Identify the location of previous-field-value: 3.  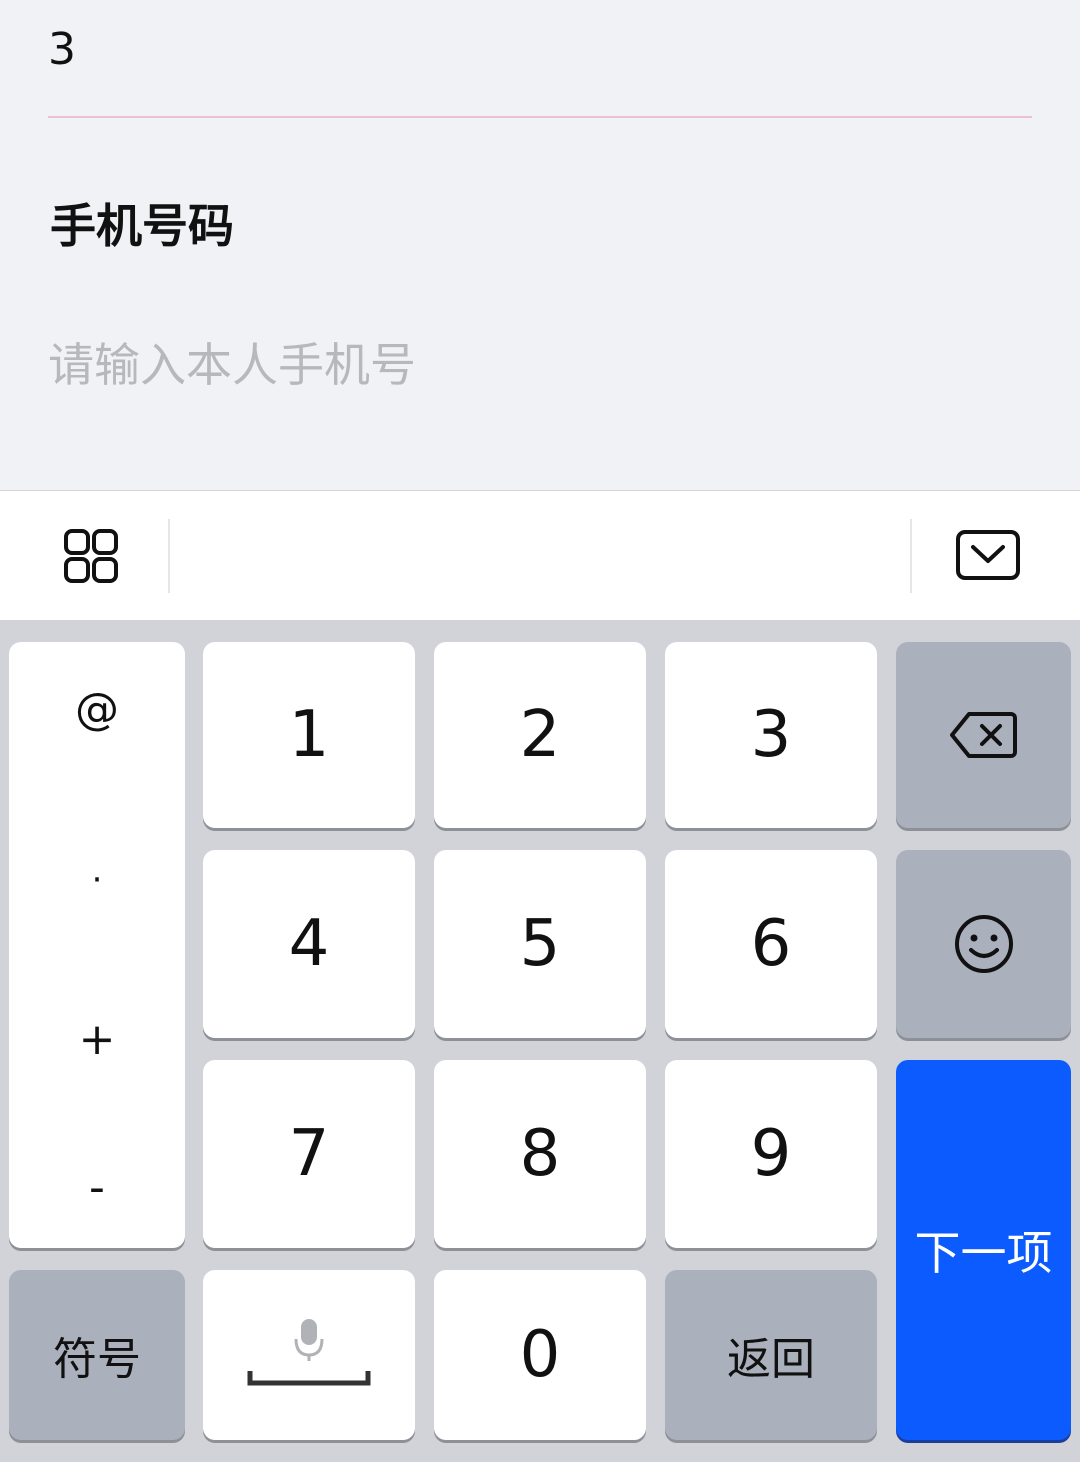
(62, 50).